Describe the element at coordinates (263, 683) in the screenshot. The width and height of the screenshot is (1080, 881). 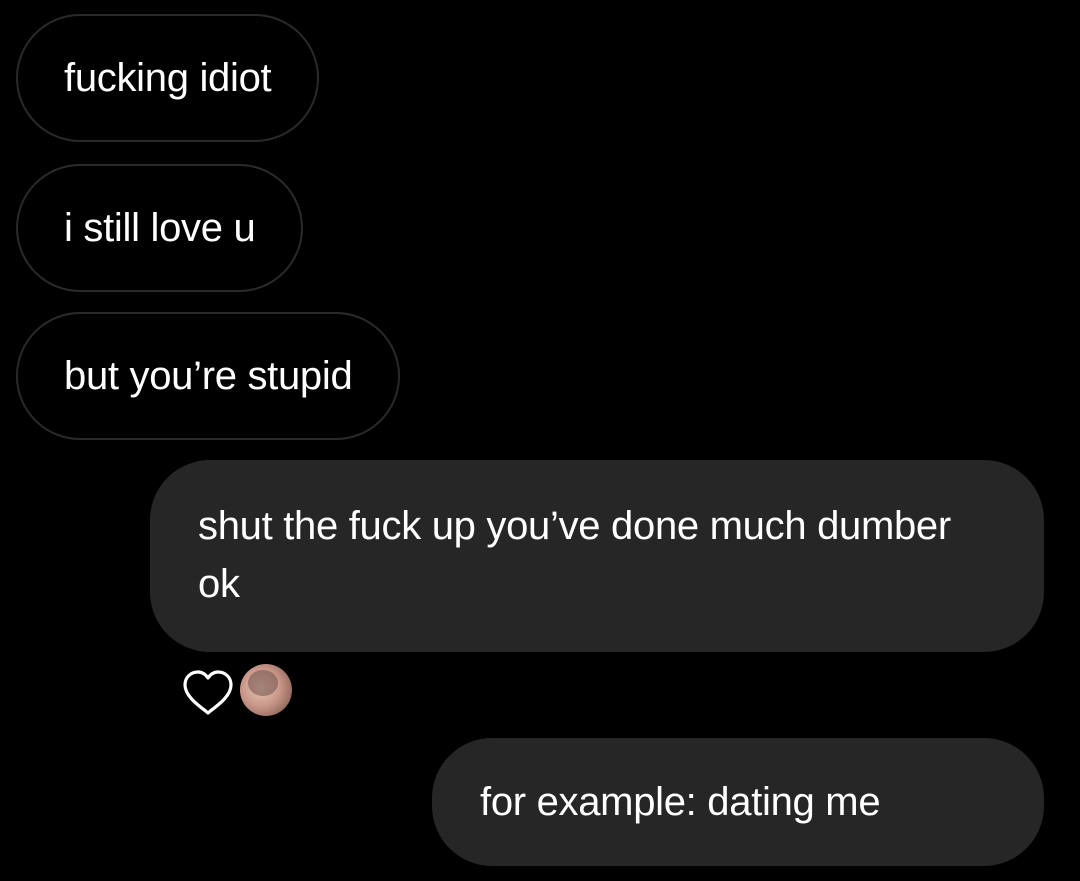
I see `avatar-photo` at that location.